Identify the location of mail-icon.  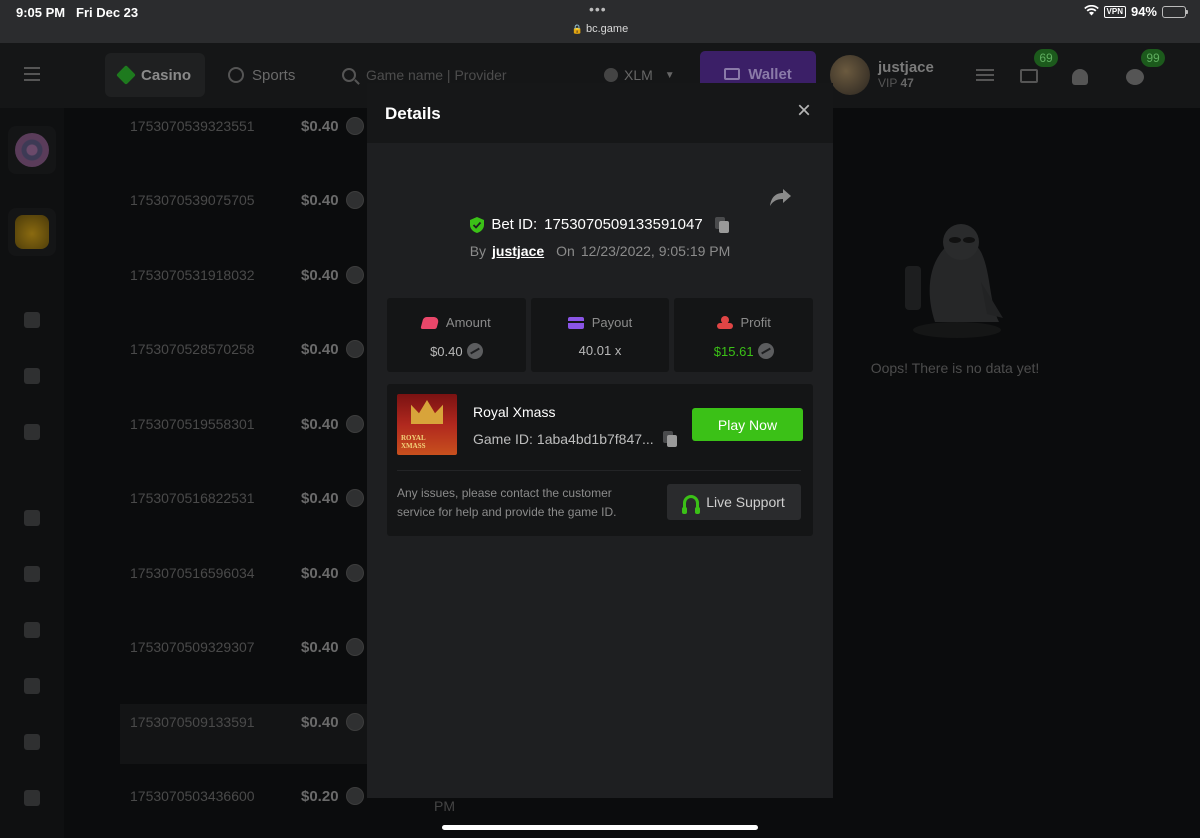
(1029, 76).